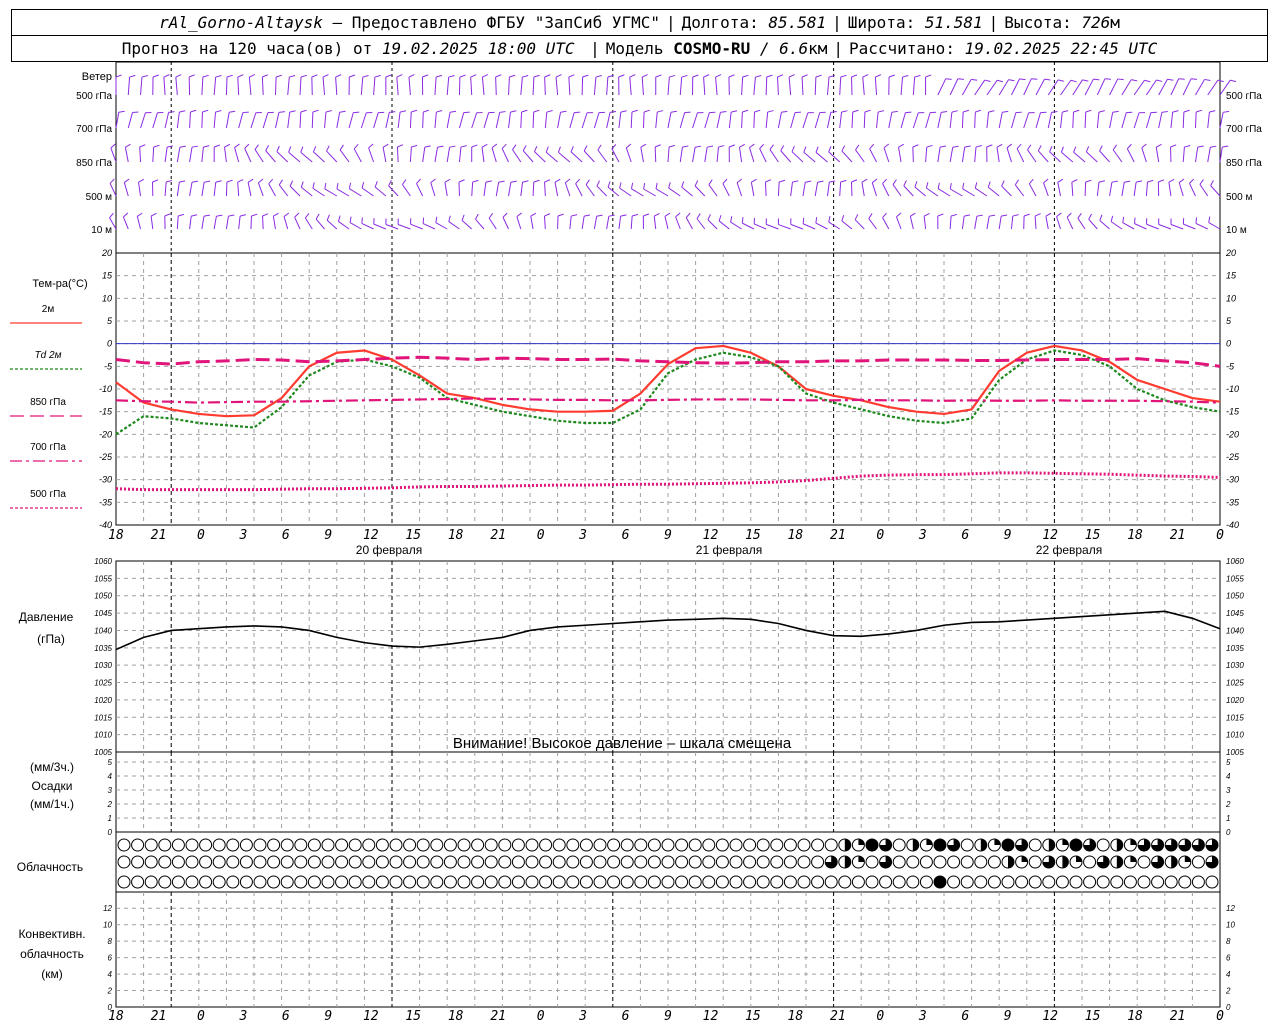  Describe the element at coordinates (1235, 717) in the screenshot. I see `pressure-tick-label-right: 1015` at that location.